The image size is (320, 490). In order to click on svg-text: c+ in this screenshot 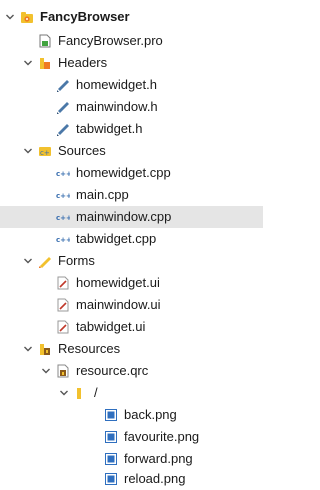, I will do `click(45, 153)`.